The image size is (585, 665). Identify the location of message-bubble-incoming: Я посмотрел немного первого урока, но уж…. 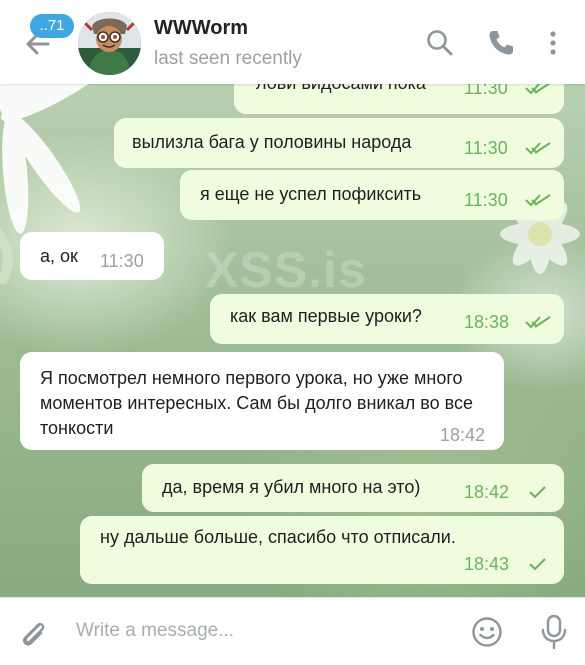
(262, 401).